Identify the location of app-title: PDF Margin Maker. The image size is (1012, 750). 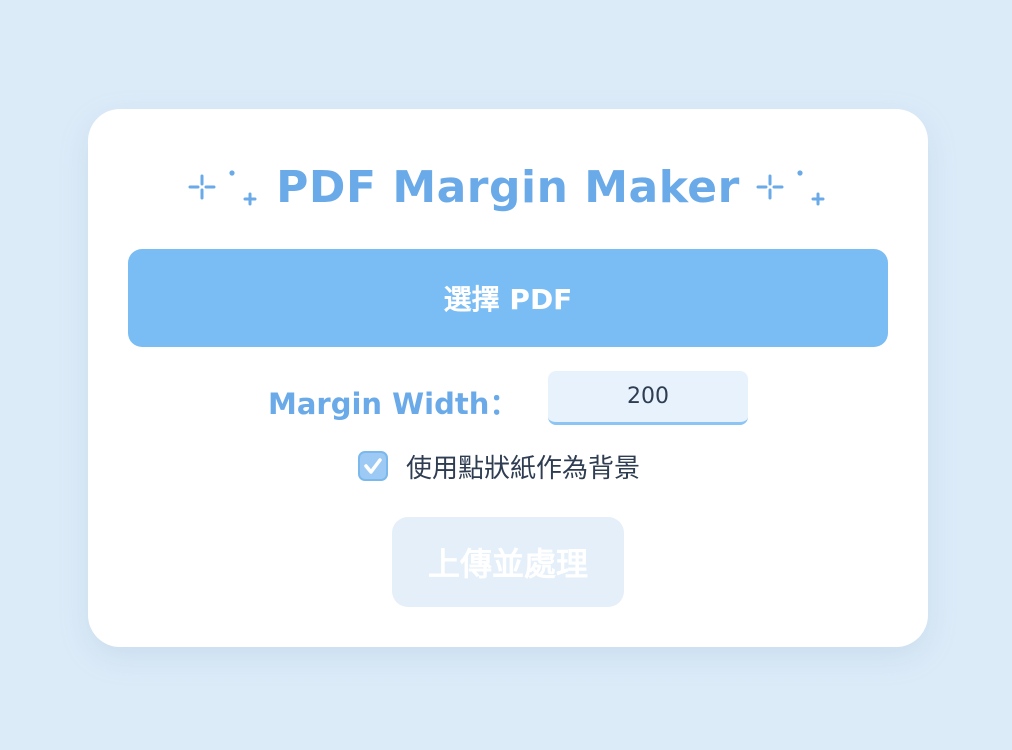
(508, 187).